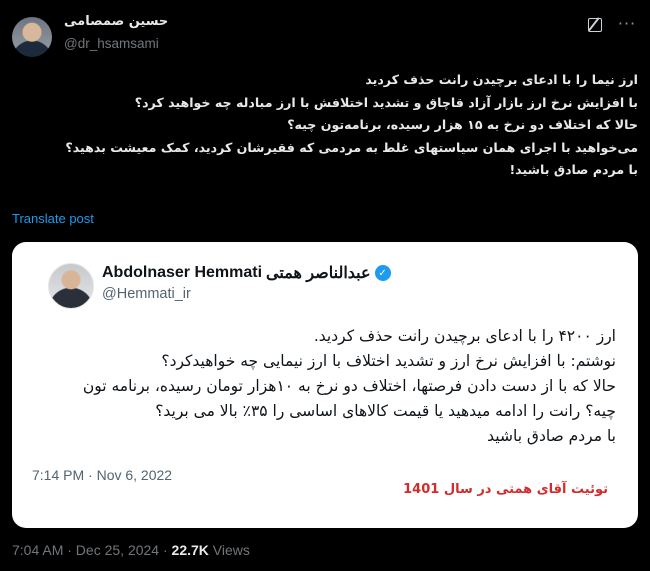 This screenshot has height=571, width=650. Describe the element at coordinates (382, 273) in the screenshot. I see `verified-badge-icon: ✓` at that location.